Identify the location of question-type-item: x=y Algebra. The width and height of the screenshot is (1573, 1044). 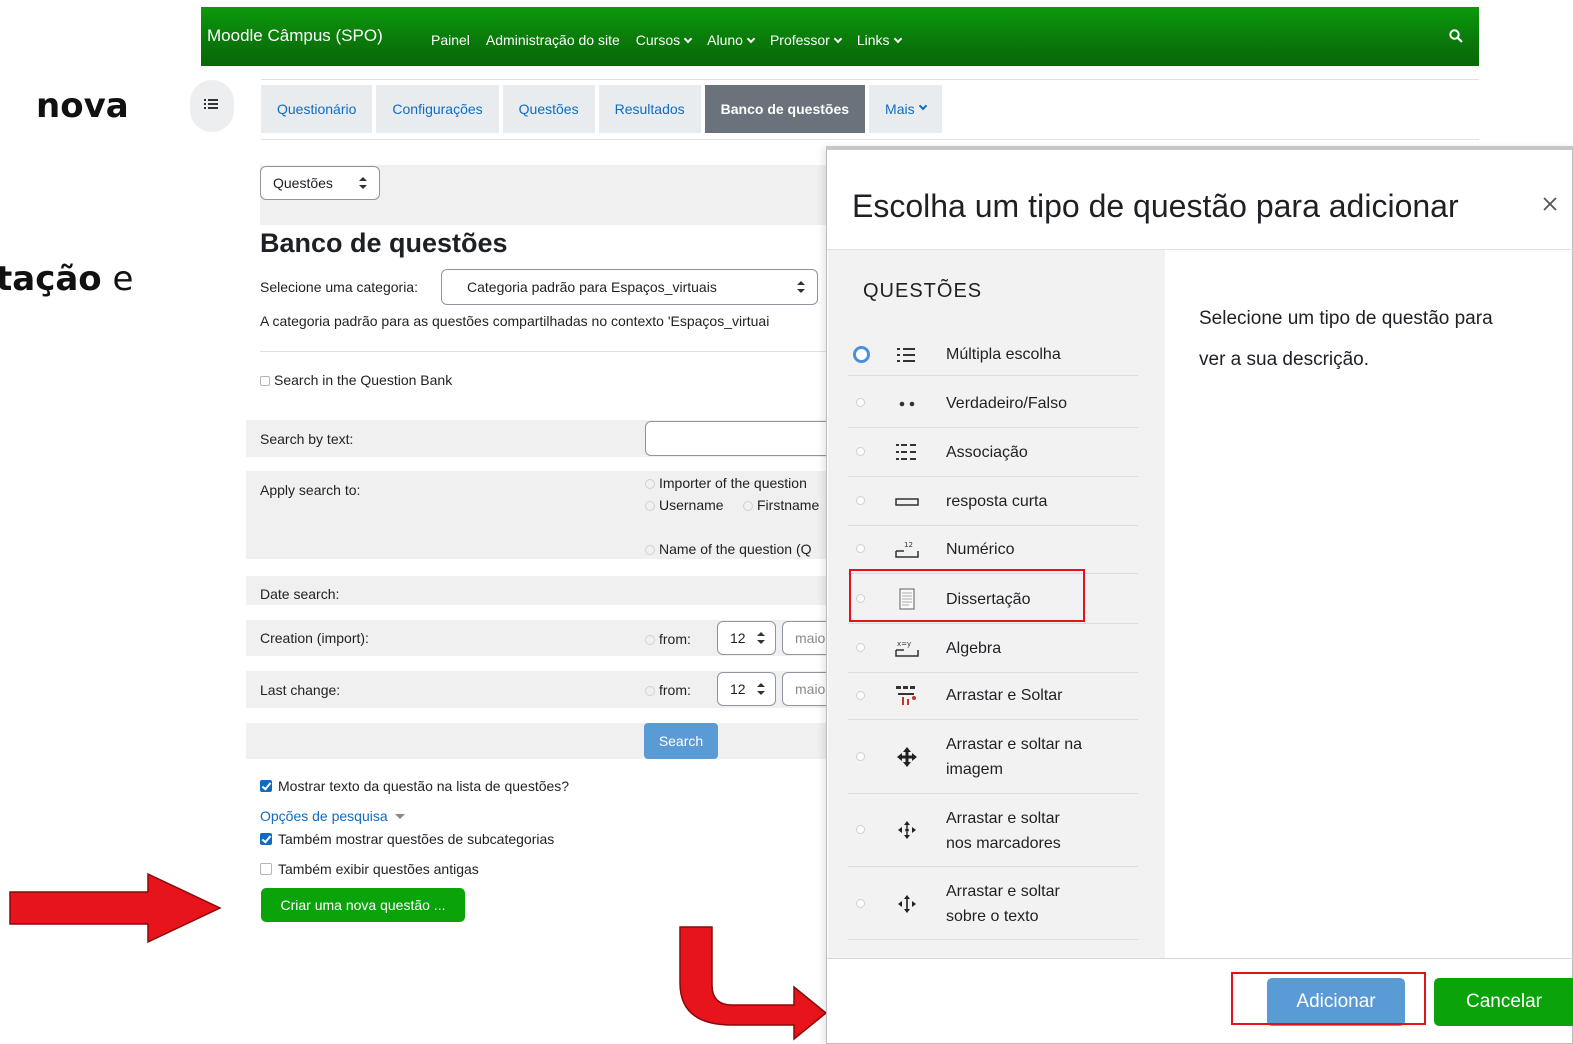
(993, 648).